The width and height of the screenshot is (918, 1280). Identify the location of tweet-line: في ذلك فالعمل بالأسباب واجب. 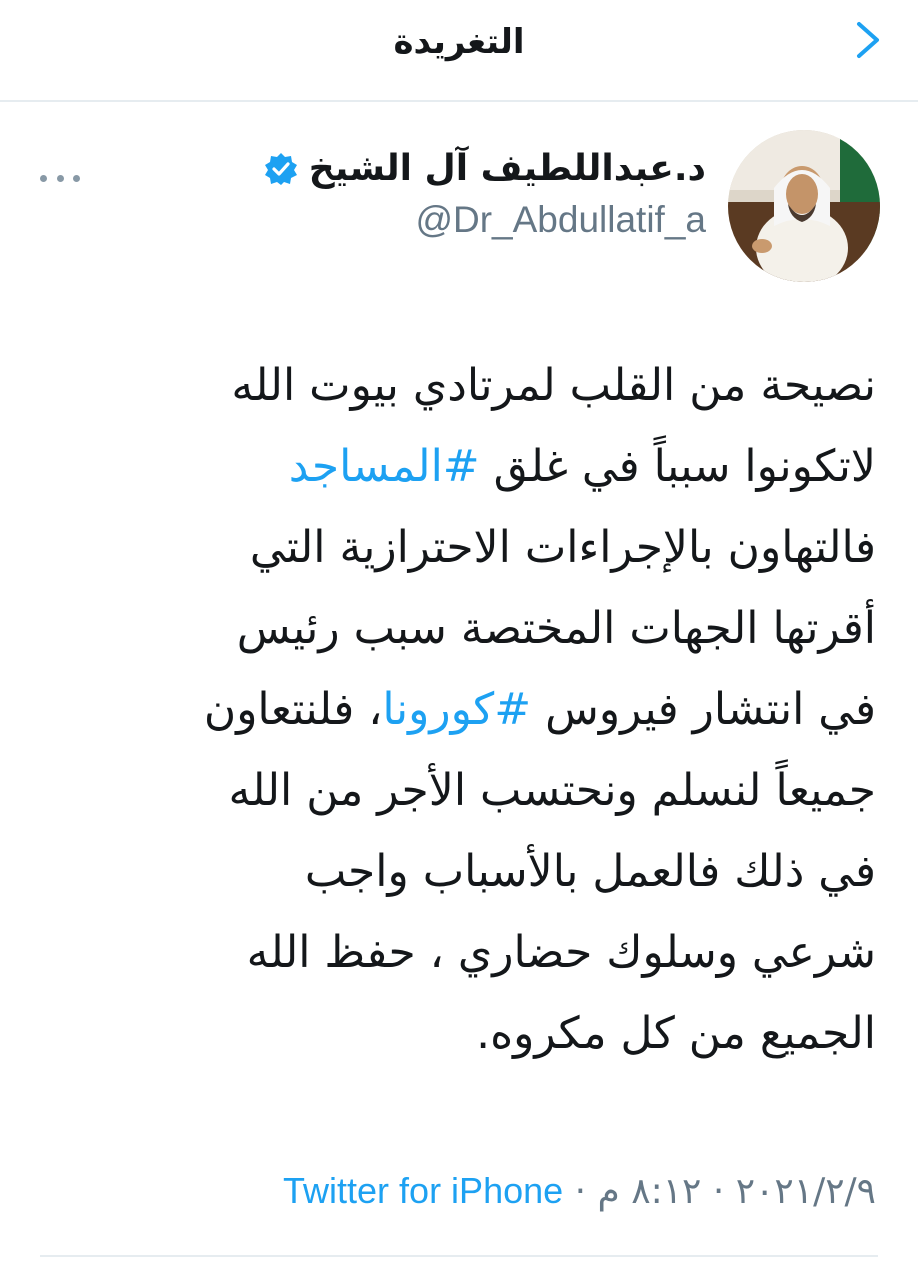
(466, 871).